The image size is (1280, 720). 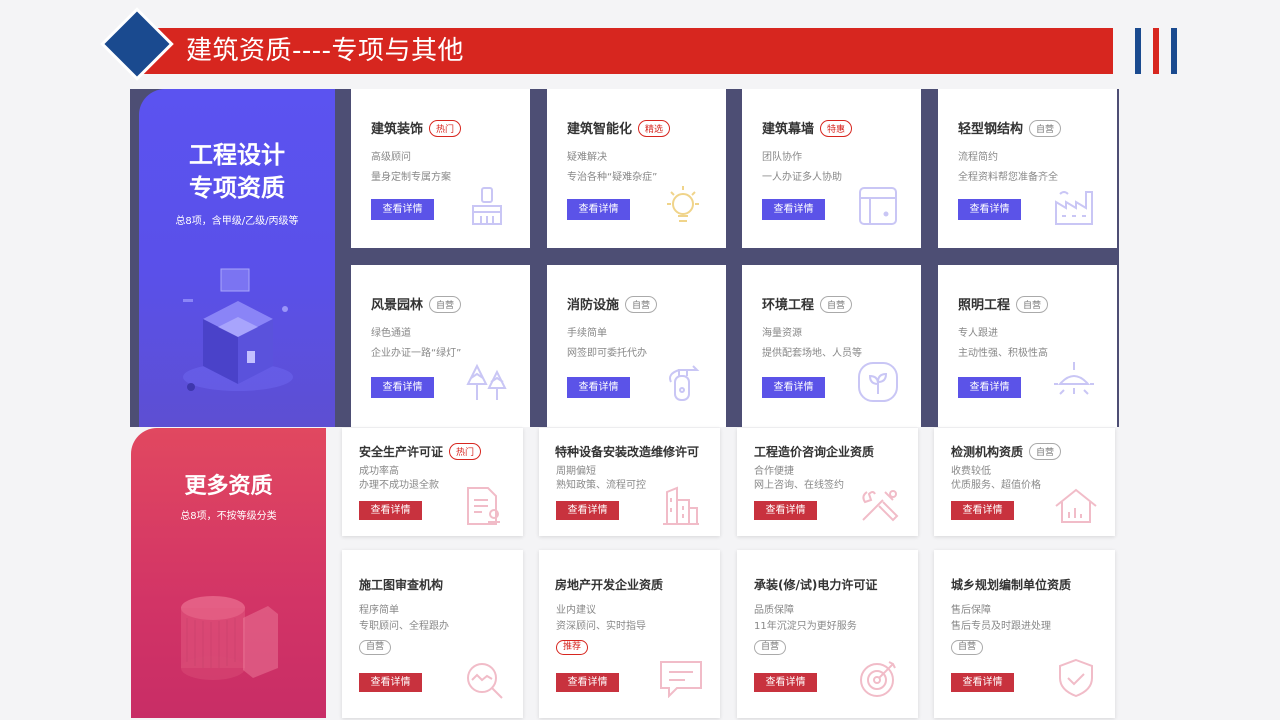 I want to click on house-chart-icon, so click(x=1076, y=505).